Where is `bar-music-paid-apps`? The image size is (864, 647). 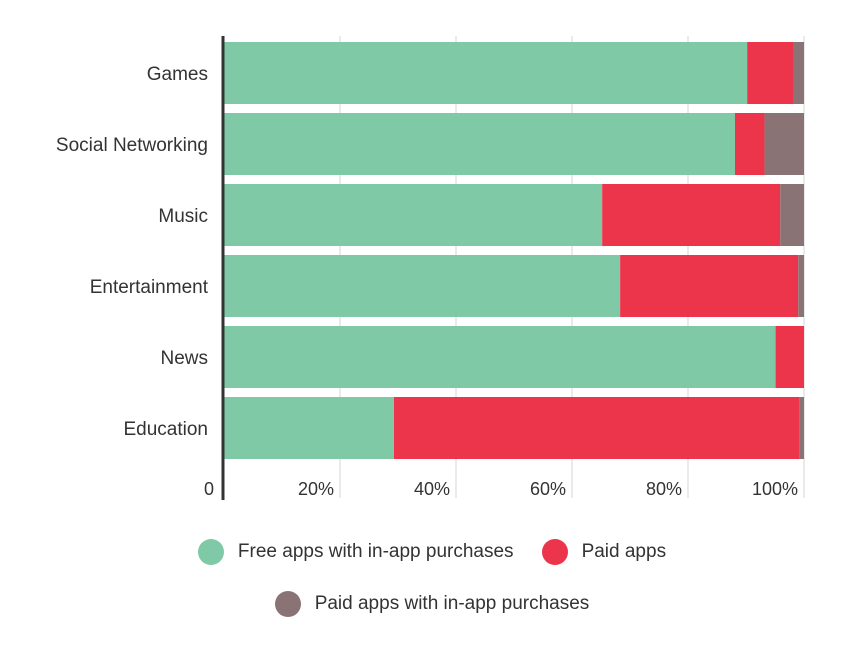 bar-music-paid-apps is located at coordinates (691, 215).